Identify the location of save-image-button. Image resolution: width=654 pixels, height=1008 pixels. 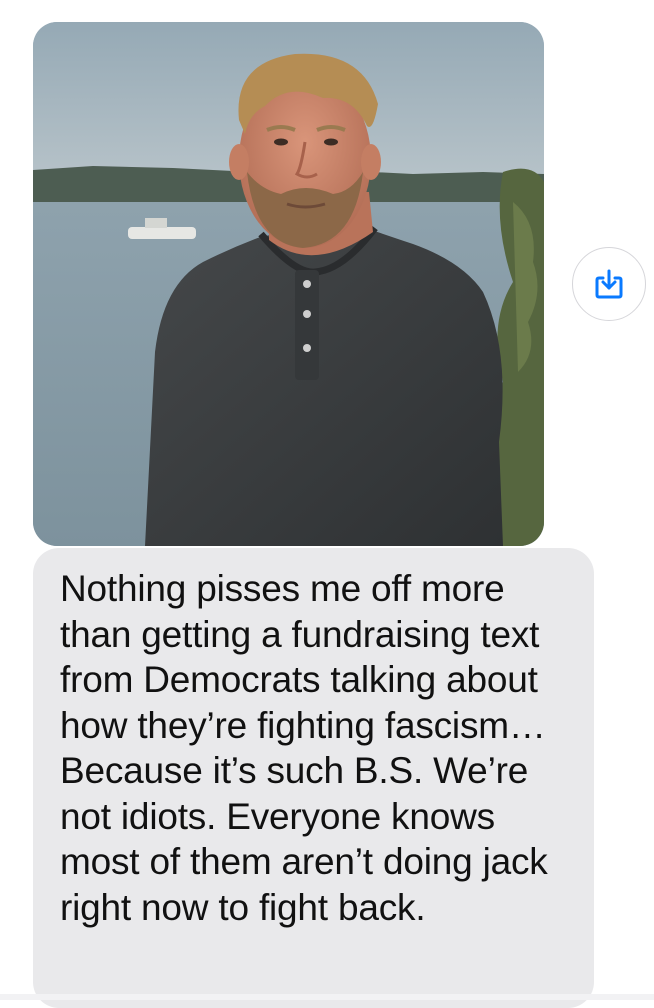
(609, 284).